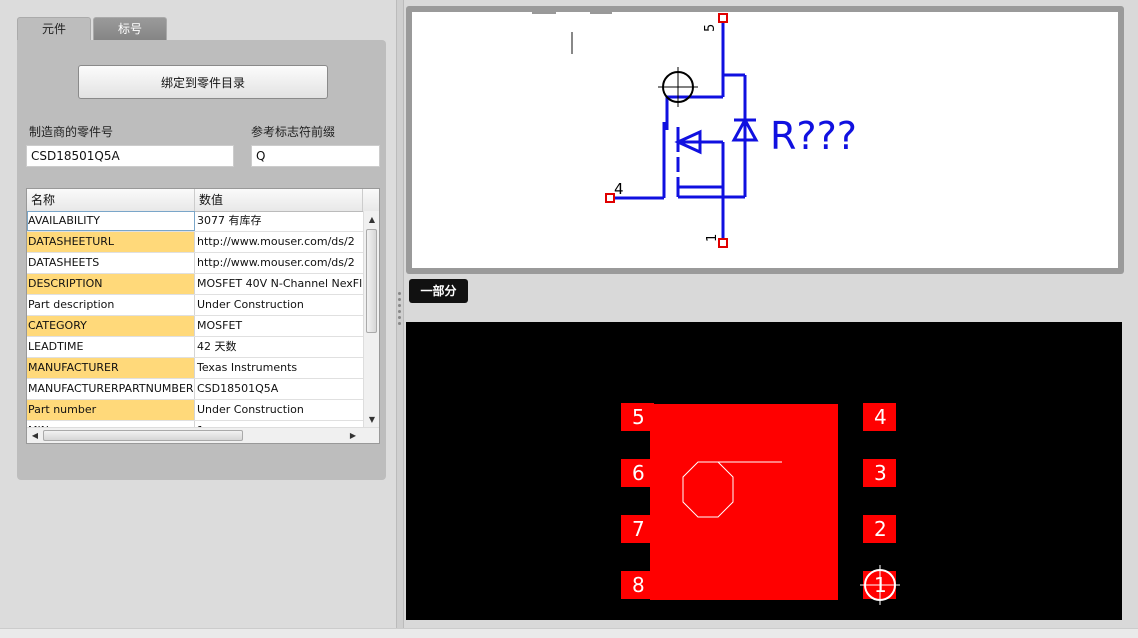 This screenshot has height=638, width=1138. Describe the element at coordinates (111, 200) in the screenshot. I see `column-header-name: 名称` at that location.